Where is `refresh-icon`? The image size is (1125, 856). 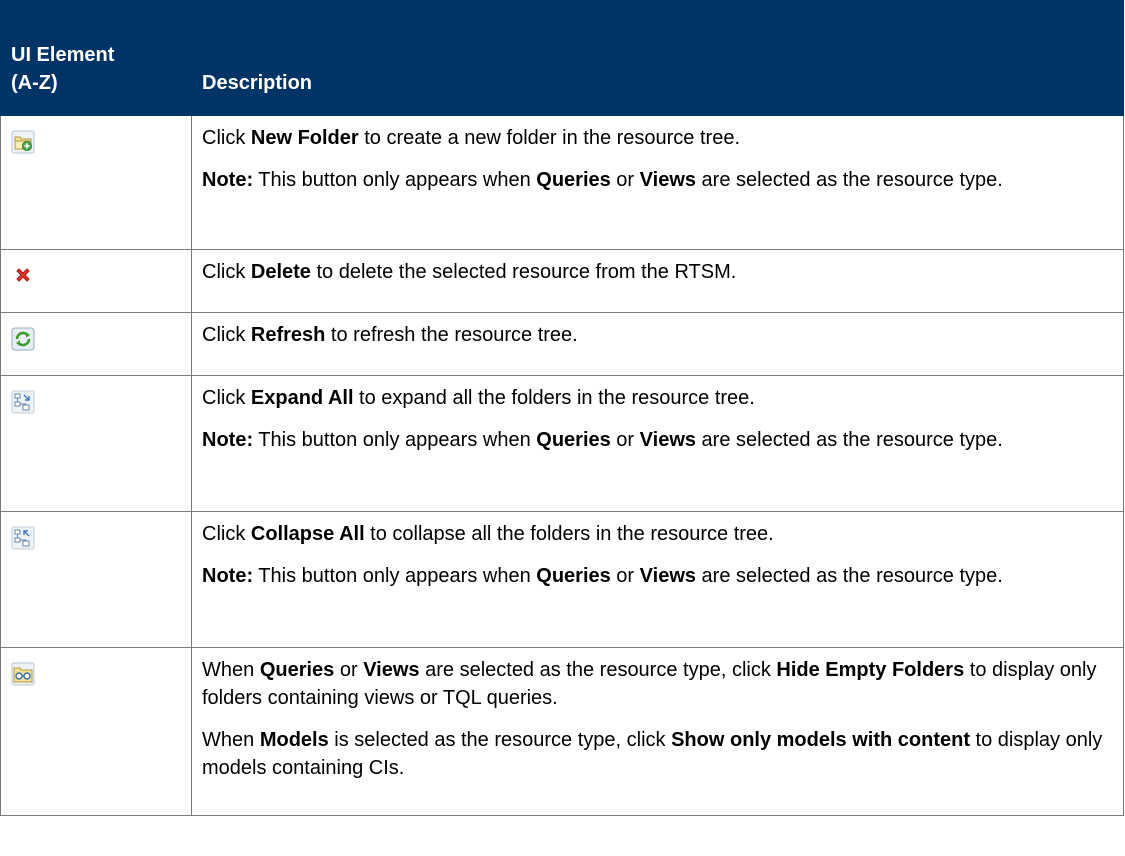 refresh-icon is located at coordinates (23, 339).